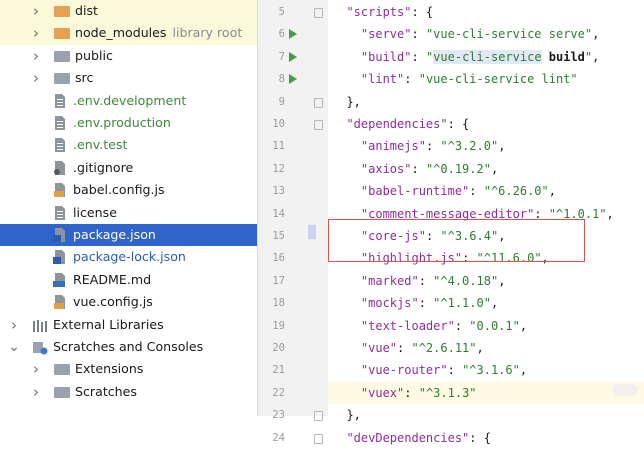 This screenshot has height=449, width=644. I want to click on tree-item-name: package-lock.json, so click(129, 257).